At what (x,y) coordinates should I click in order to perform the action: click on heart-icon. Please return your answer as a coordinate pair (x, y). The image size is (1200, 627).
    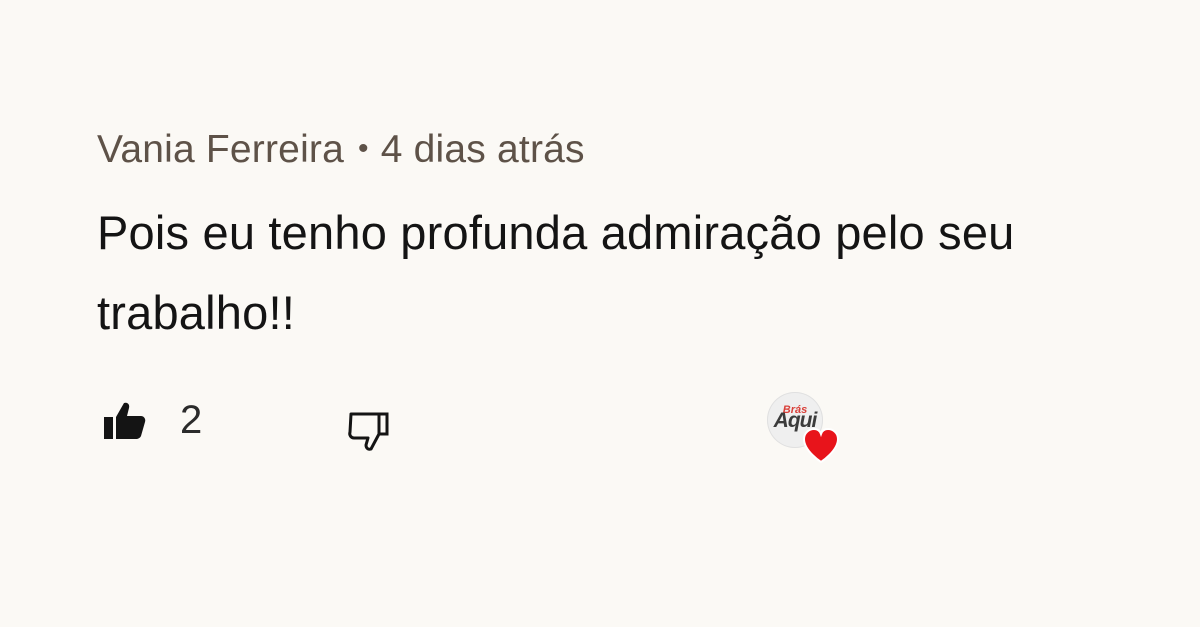
    Looking at the image, I should click on (821, 445).